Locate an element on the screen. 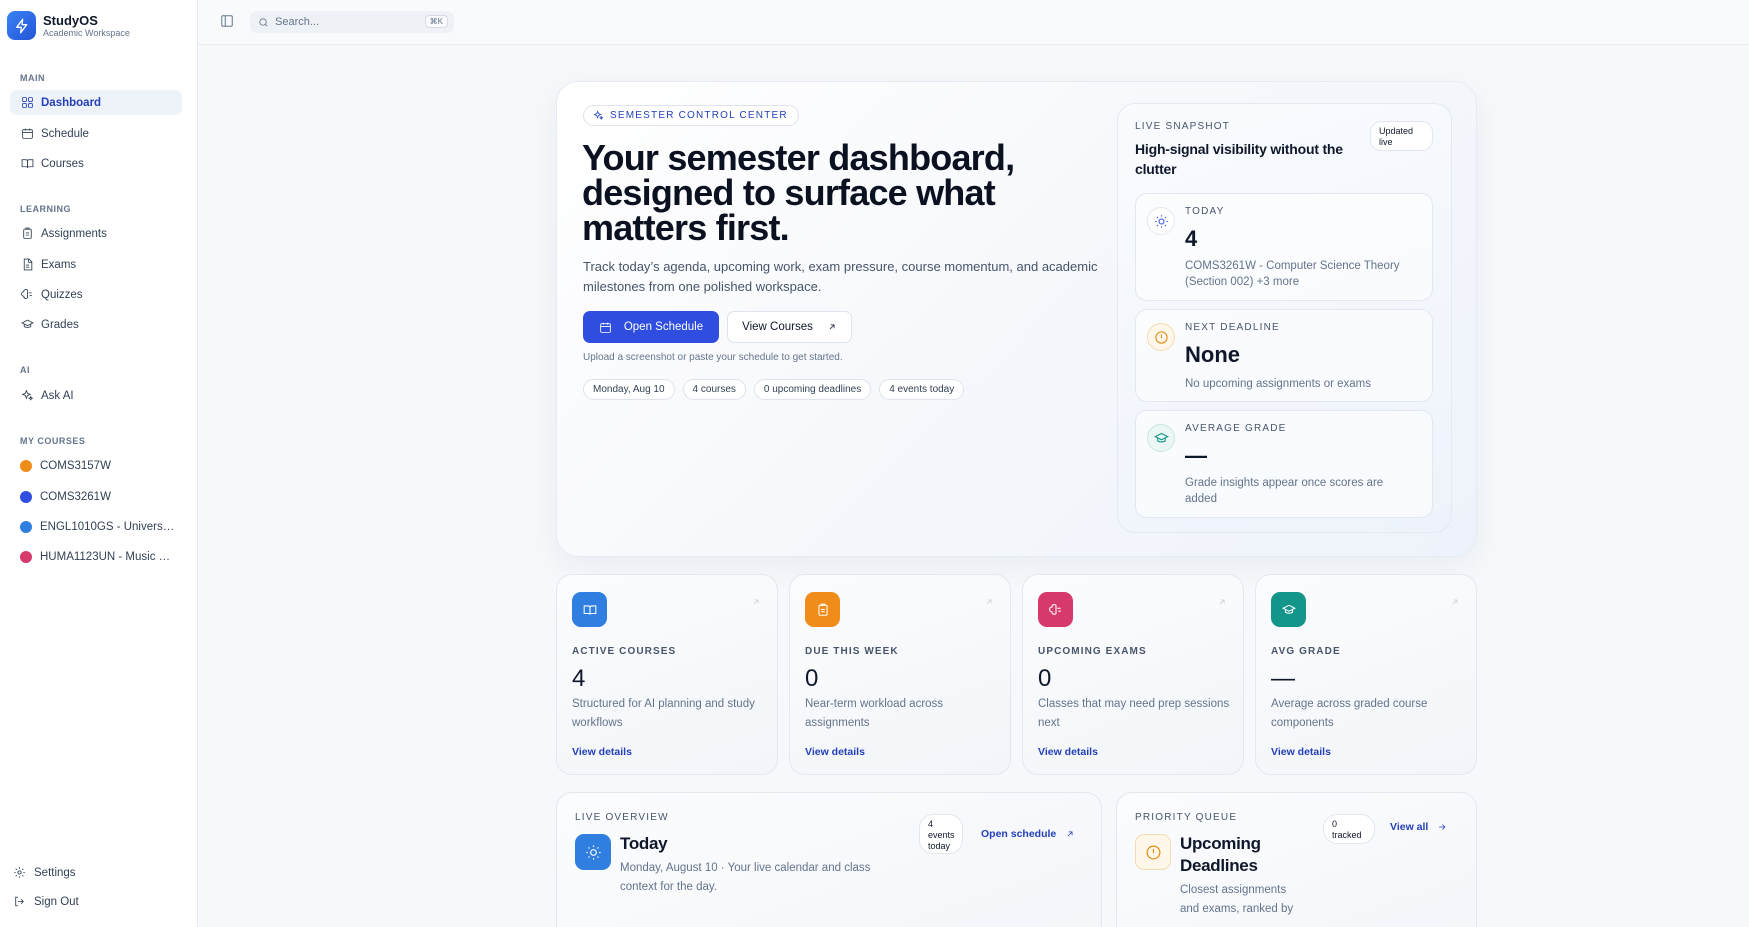 This screenshot has width=1749, height=927. section-learning: LEARNING is located at coordinates (45, 209).